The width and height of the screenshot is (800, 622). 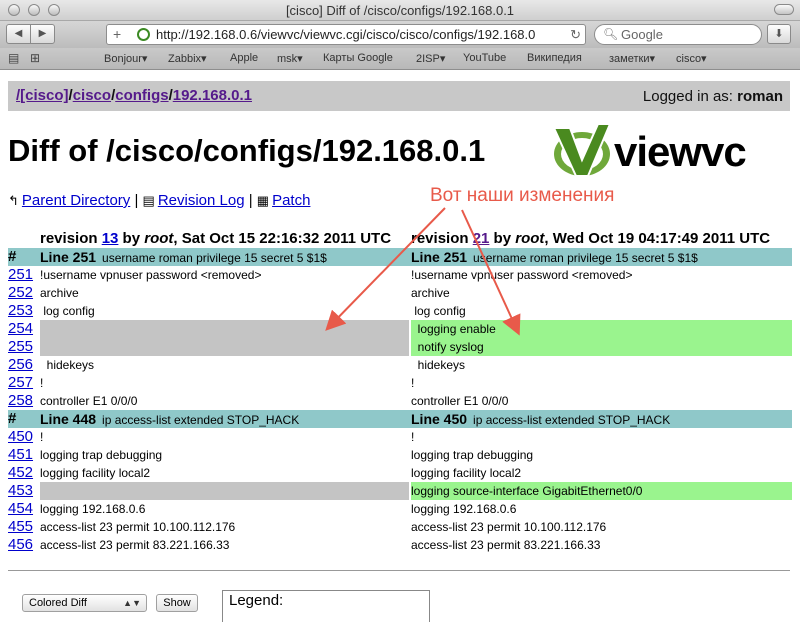 What do you see at coordinates (20, 292) in the screenshot?
I see `line-number-link: 252` at bounding box center [20, 292].